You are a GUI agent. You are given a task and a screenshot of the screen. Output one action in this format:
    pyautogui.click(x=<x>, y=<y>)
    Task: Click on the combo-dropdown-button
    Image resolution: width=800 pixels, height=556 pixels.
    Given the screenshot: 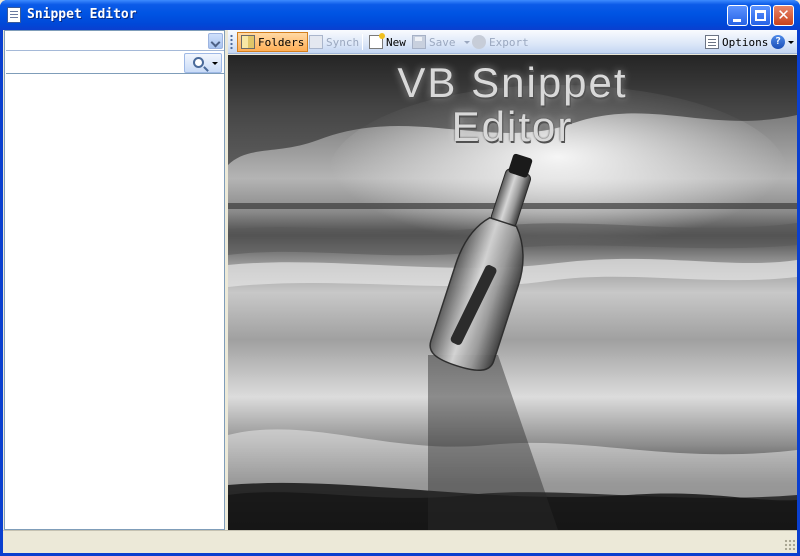 What is the action you would take?
    pyautogui.click(x=215, y=41)
    